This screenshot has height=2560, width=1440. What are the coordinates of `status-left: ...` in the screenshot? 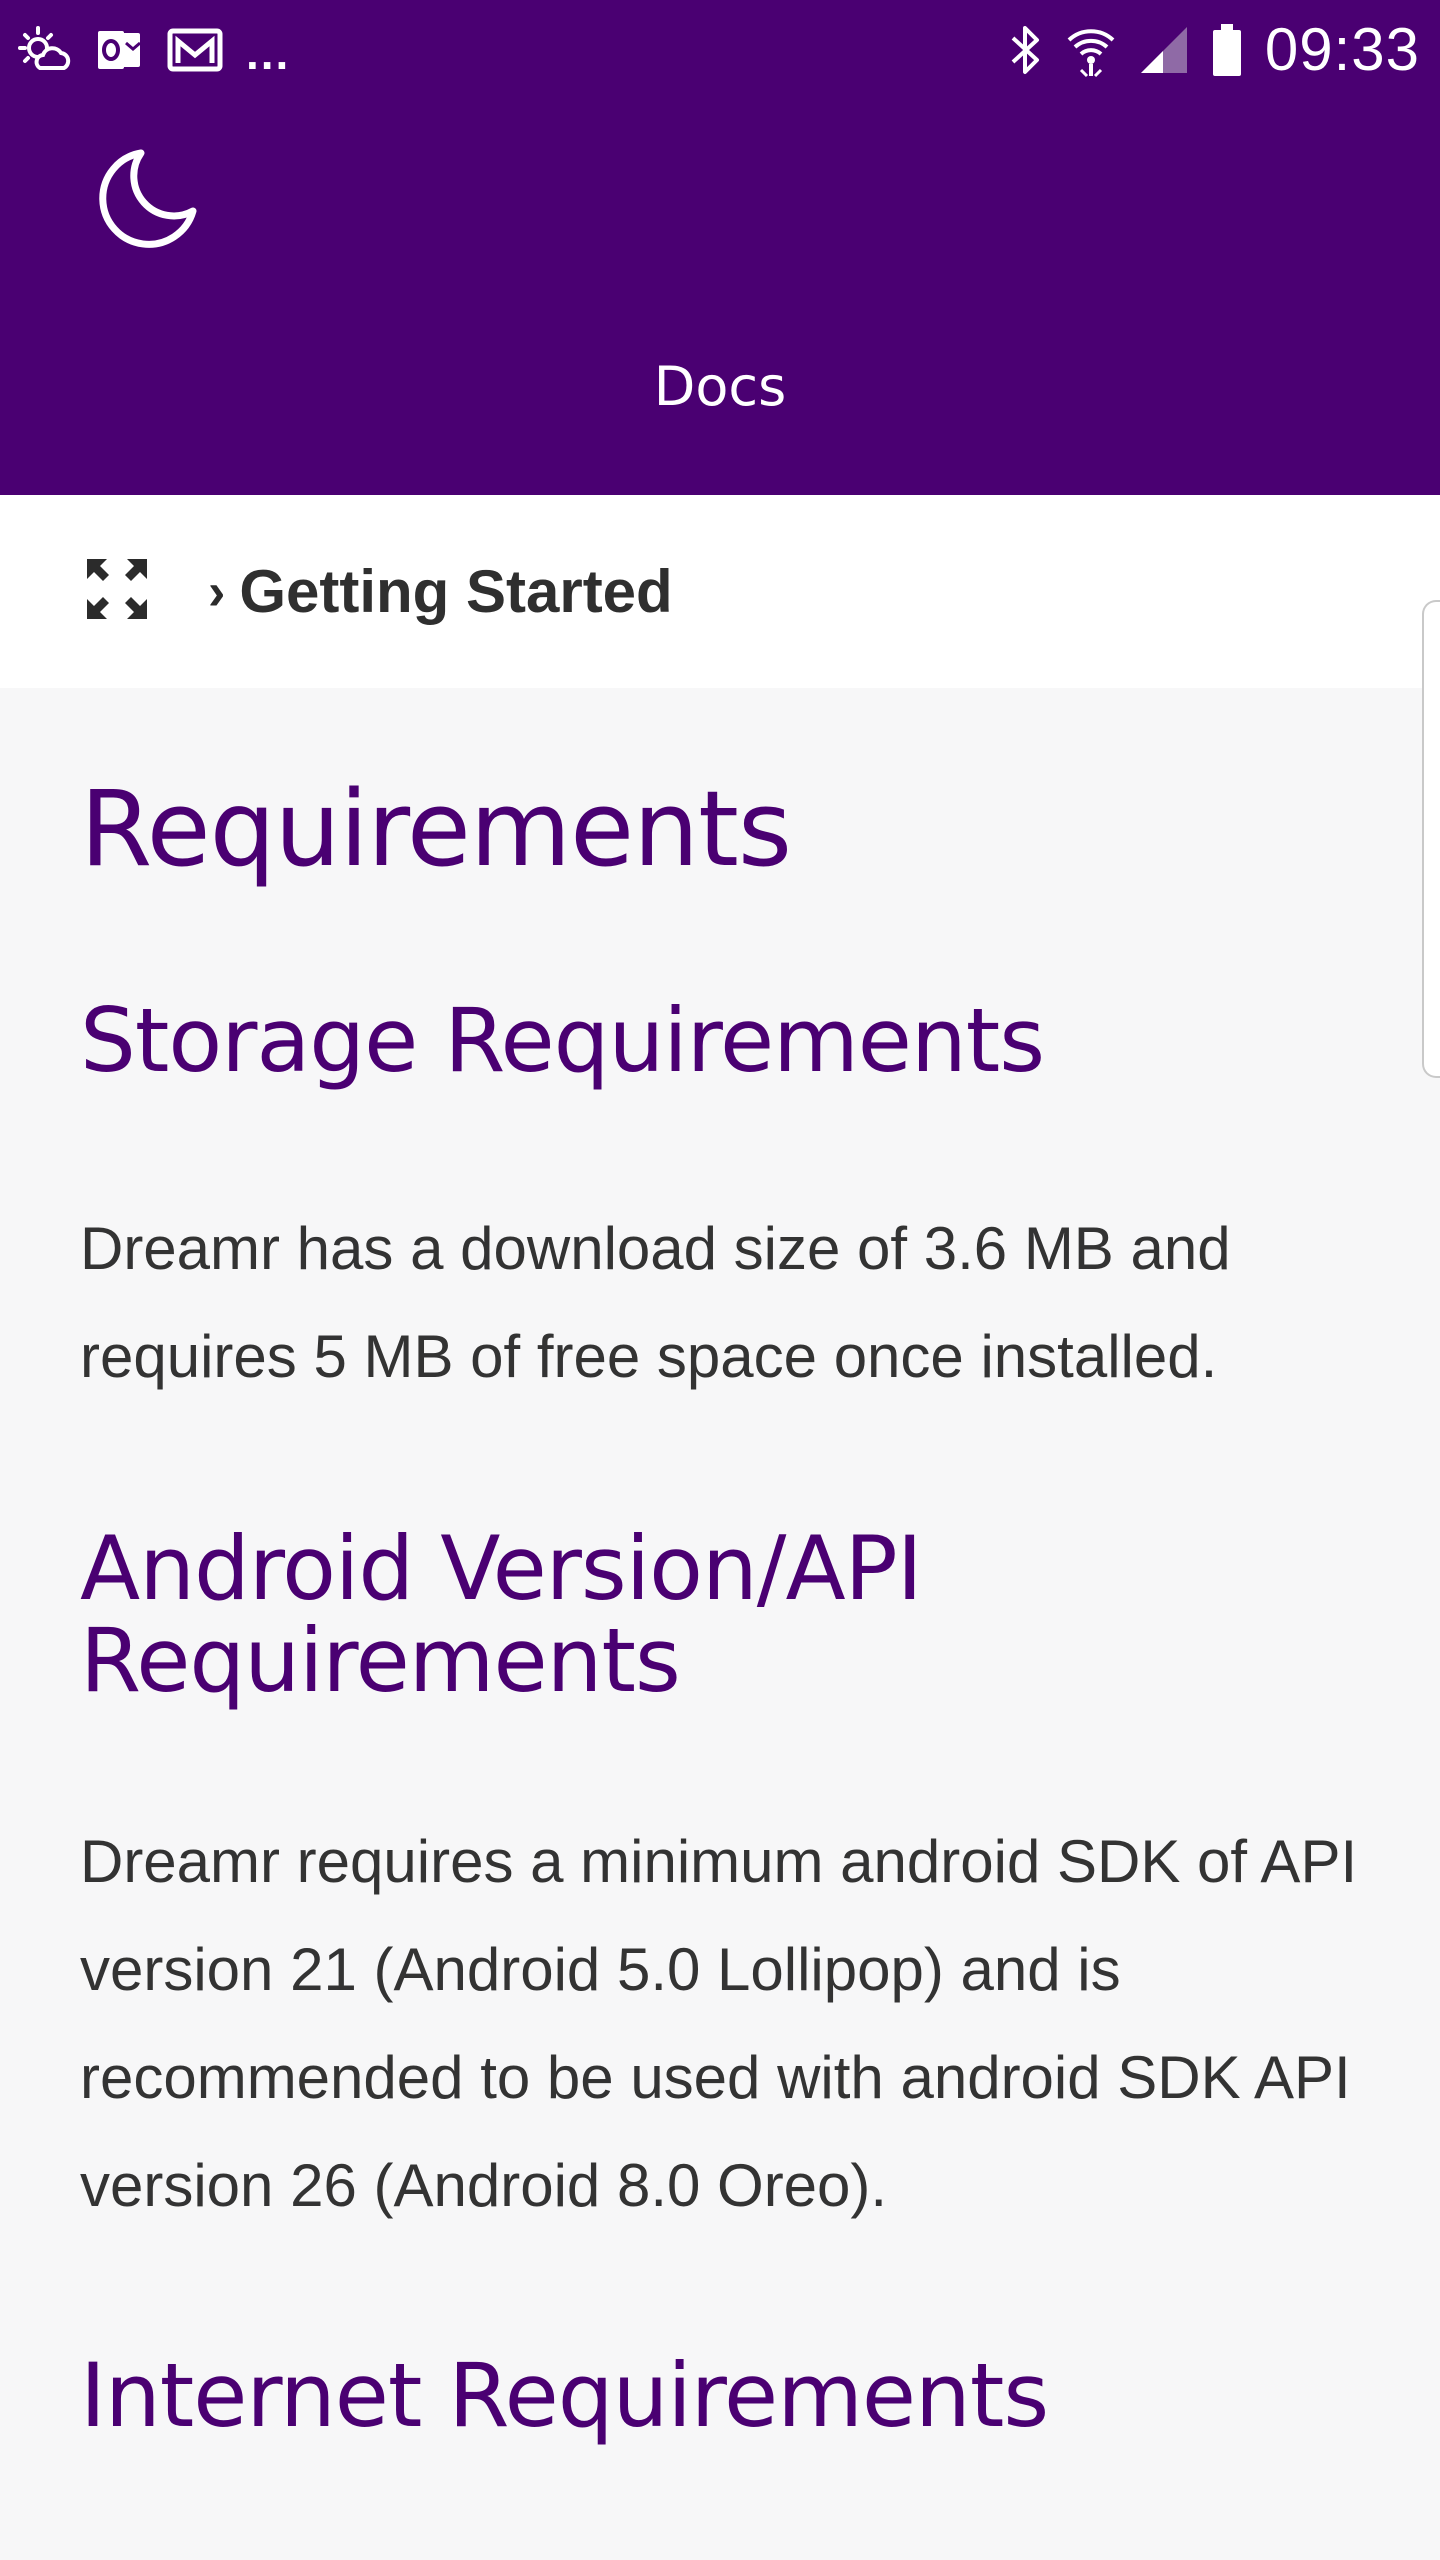 It's located at (152, 50).